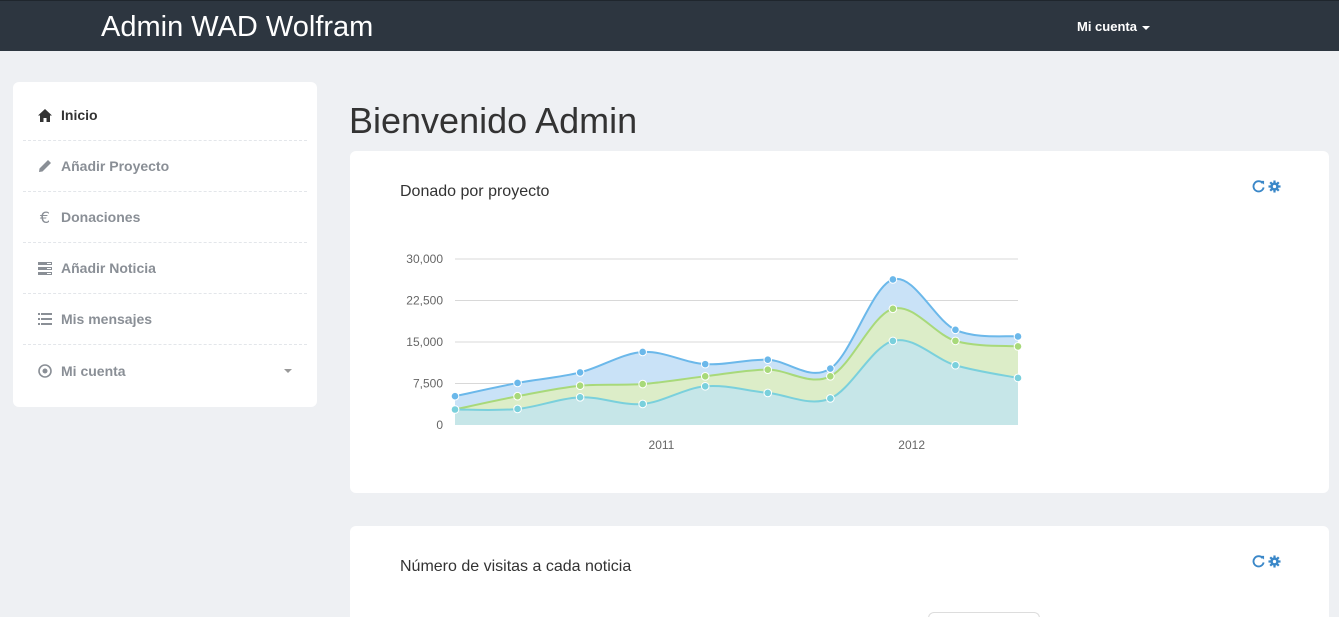  I want to click on settings-icon, so click(1274, 561).